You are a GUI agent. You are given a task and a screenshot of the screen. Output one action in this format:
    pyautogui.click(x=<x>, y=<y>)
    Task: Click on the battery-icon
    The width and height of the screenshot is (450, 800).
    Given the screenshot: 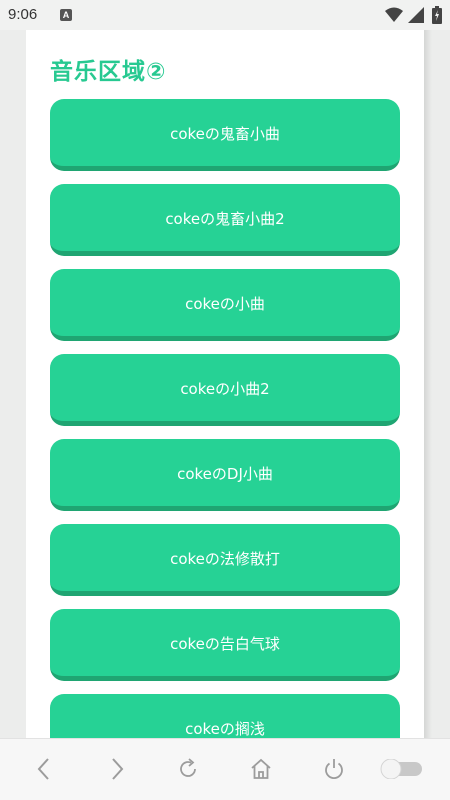 What is the action you would take?
    pyautogui.click(x=437, y=17)
    